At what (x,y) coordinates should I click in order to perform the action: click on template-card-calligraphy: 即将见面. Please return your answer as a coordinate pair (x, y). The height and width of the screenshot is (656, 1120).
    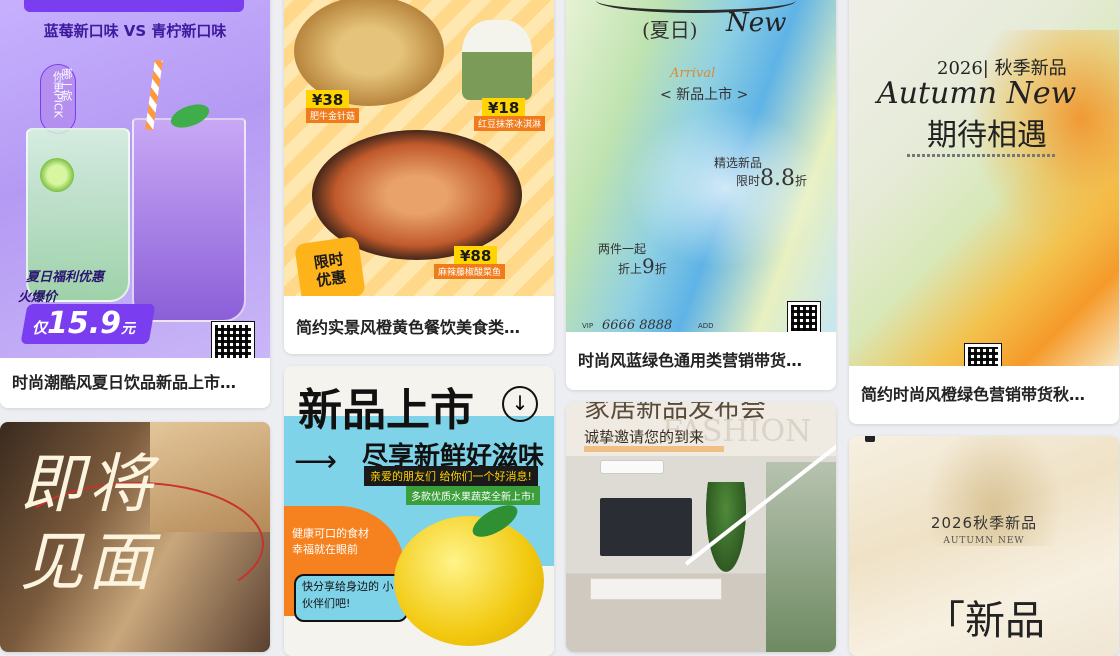
    Looking at the image, I should click on (135, 537).